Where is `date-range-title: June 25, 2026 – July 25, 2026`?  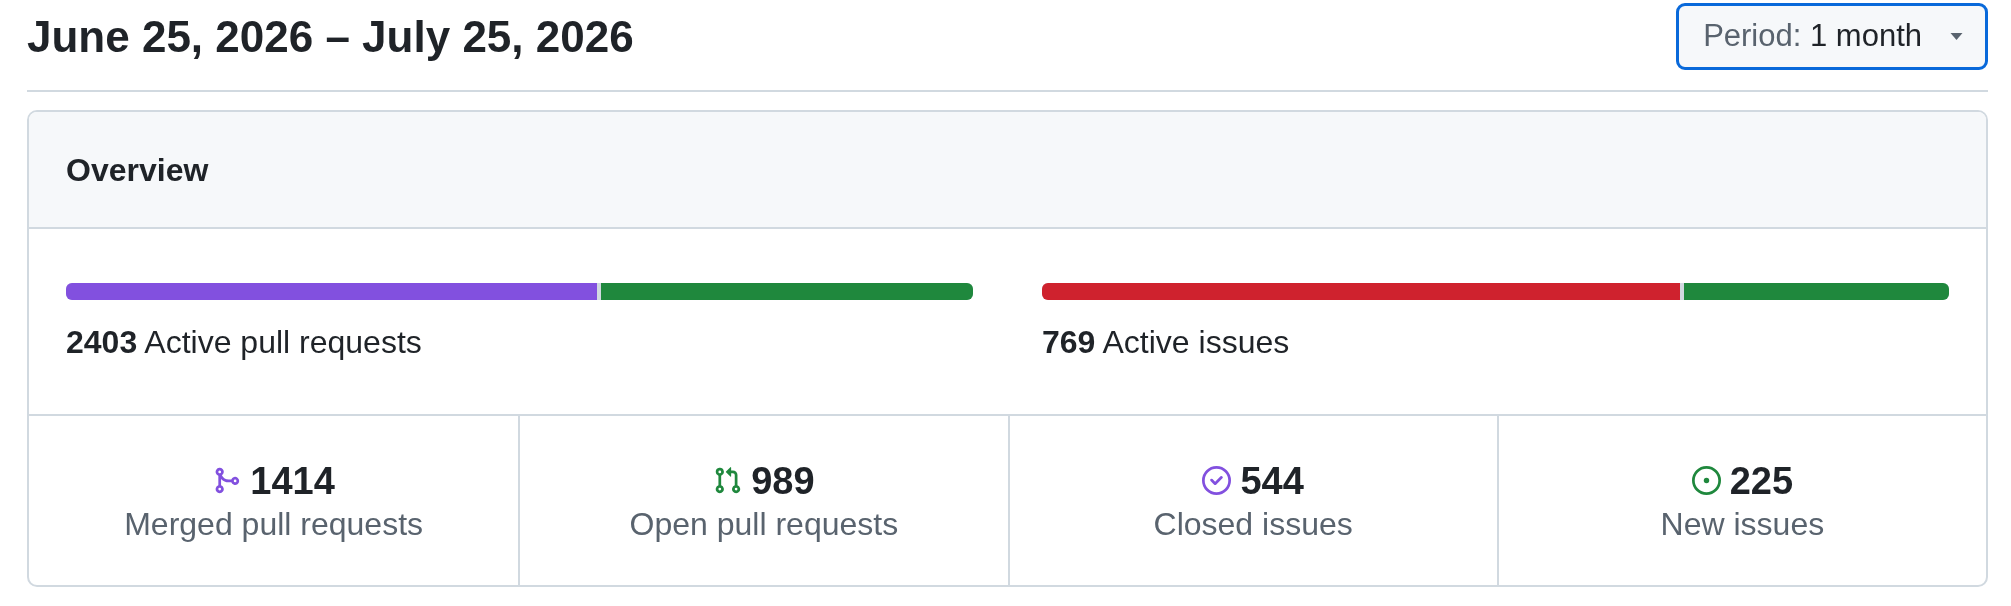
date-range-title: June 25, 2026 – July 25, 2026 is located at coordinates (330, 36).